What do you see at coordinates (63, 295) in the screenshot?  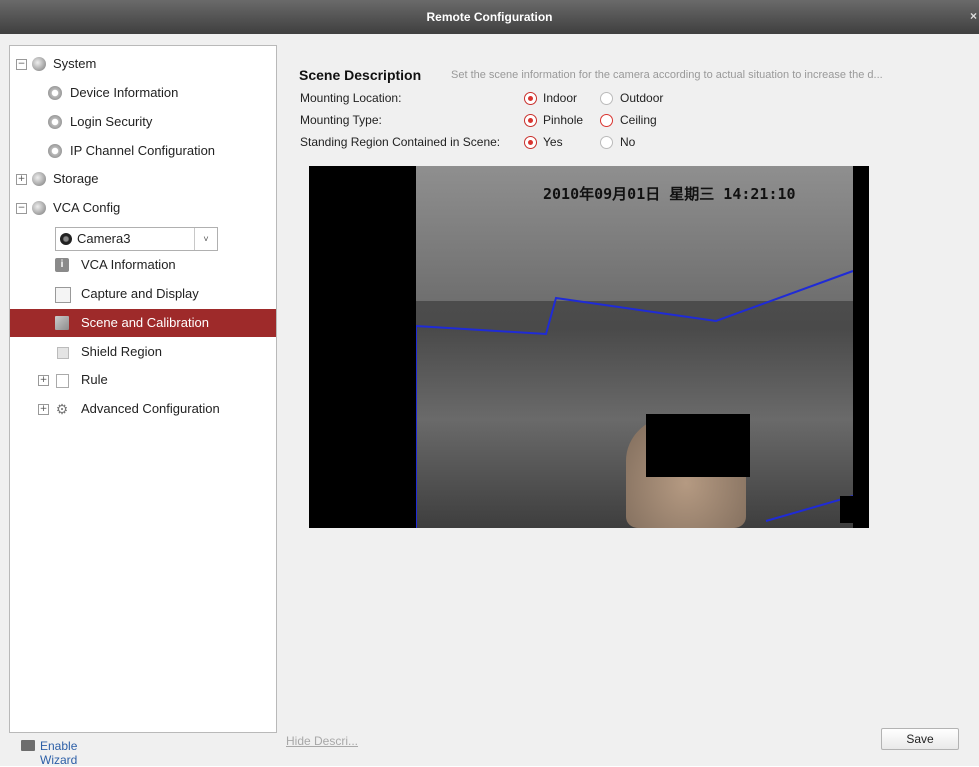 I see `camera-capture-icon` at bounding box center [63, 295].